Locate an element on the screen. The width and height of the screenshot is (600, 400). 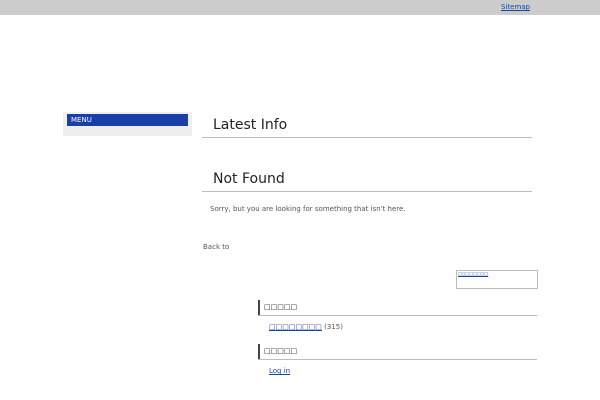
login-link: Log in is located at coordinates (279, 371).